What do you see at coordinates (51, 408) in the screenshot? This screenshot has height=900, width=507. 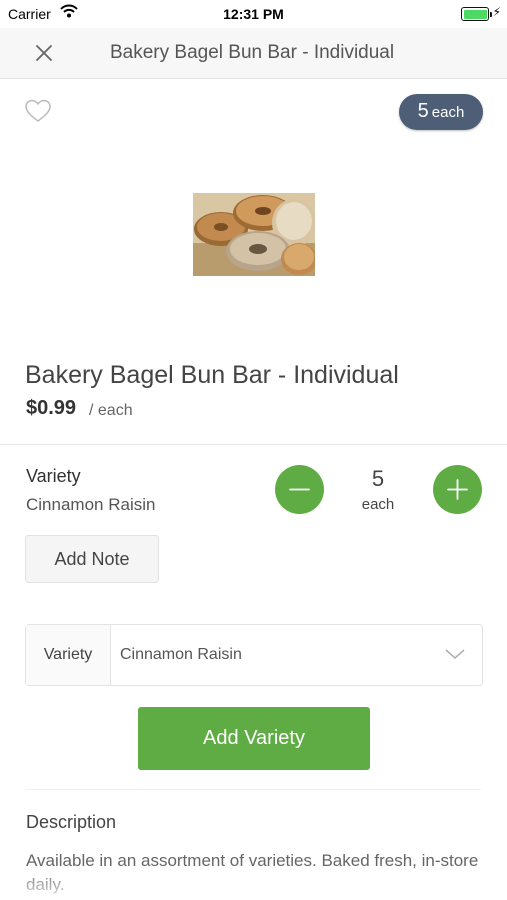 I see `product-price: $0.99` at bounding box center [51, 408].